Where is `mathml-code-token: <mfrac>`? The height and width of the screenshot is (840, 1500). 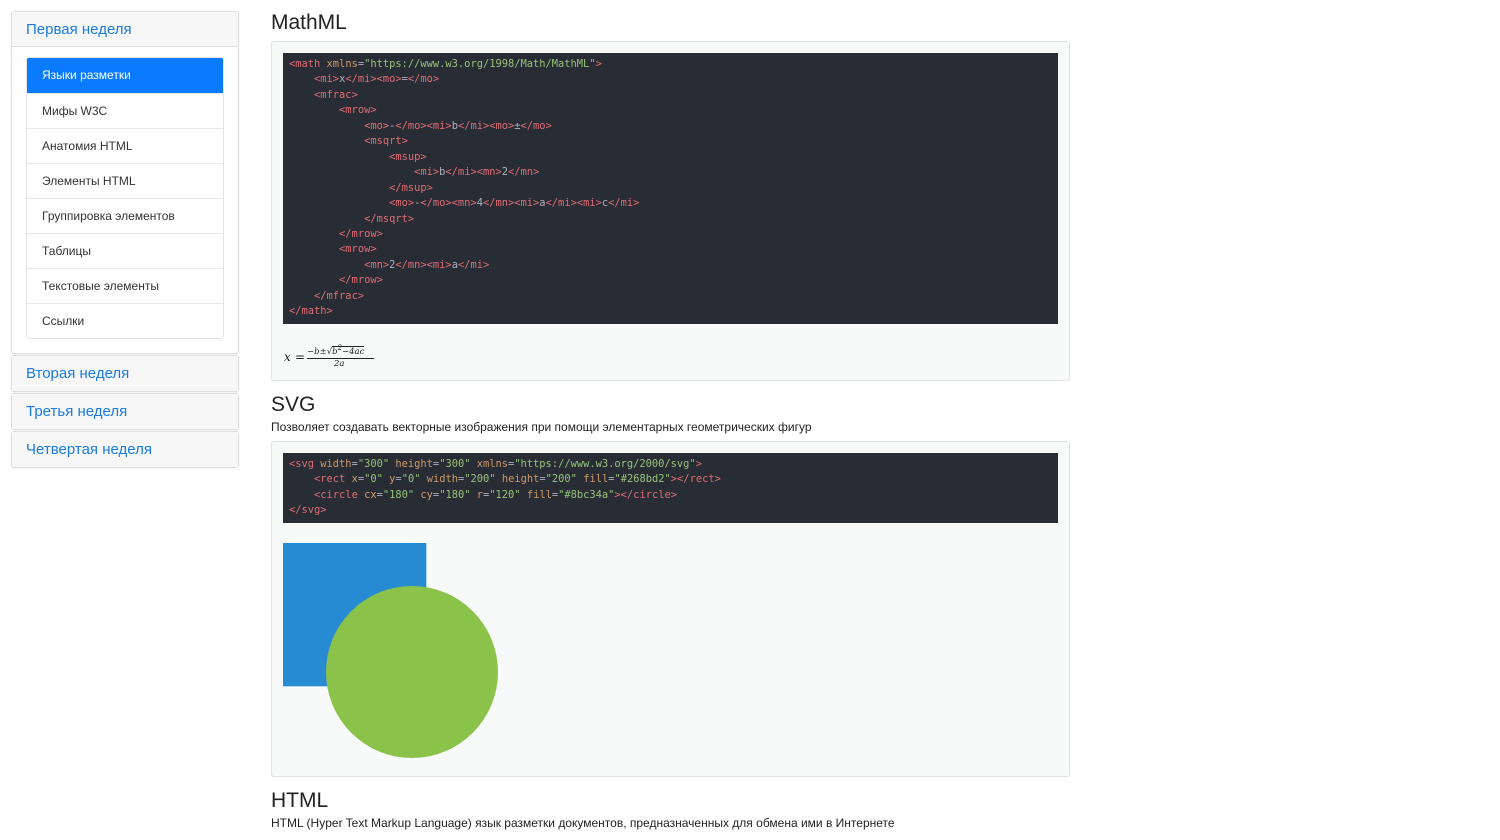 mathml-code-token: <mfrac> is located at coordinates (336, 94).